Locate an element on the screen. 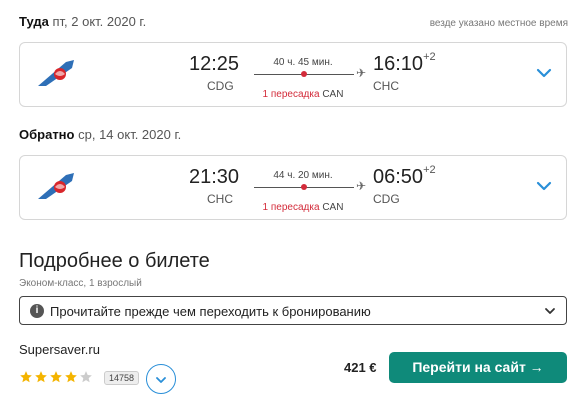 The image size is (580, 407). inbound-duration: 44 ч. 20 мин. is located at coordinates (303, 175).